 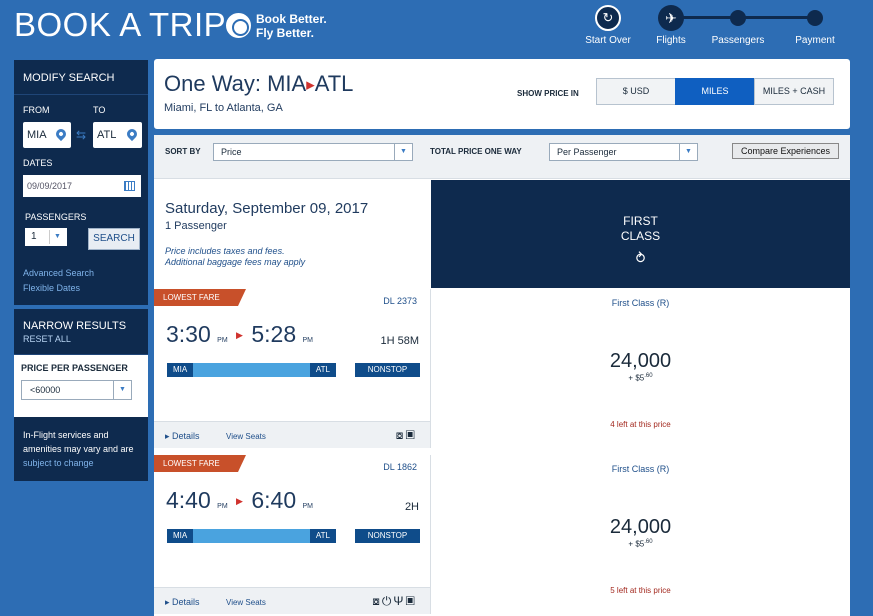 I want to click on price-note-line2: Additional baggage fees may apply, so click(x=235, y=262).